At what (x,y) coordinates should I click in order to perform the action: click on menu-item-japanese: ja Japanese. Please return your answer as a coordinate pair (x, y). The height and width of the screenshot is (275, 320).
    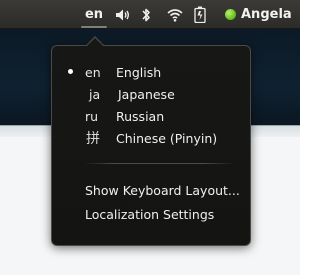
    Looking at the image, I should click on (151, 94).